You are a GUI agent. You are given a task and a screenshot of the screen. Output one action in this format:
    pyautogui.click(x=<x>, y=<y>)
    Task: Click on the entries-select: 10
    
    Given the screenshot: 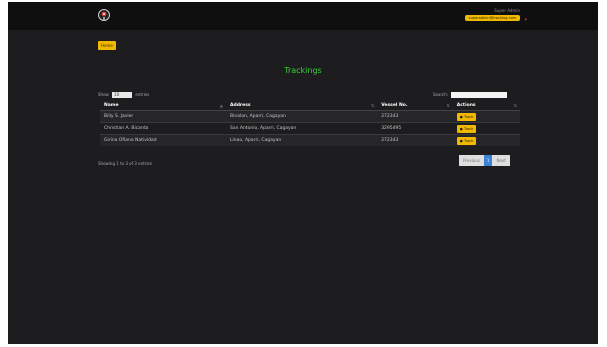 What is the action you would take?
    pyautogui.click(x=122, y=95)
    